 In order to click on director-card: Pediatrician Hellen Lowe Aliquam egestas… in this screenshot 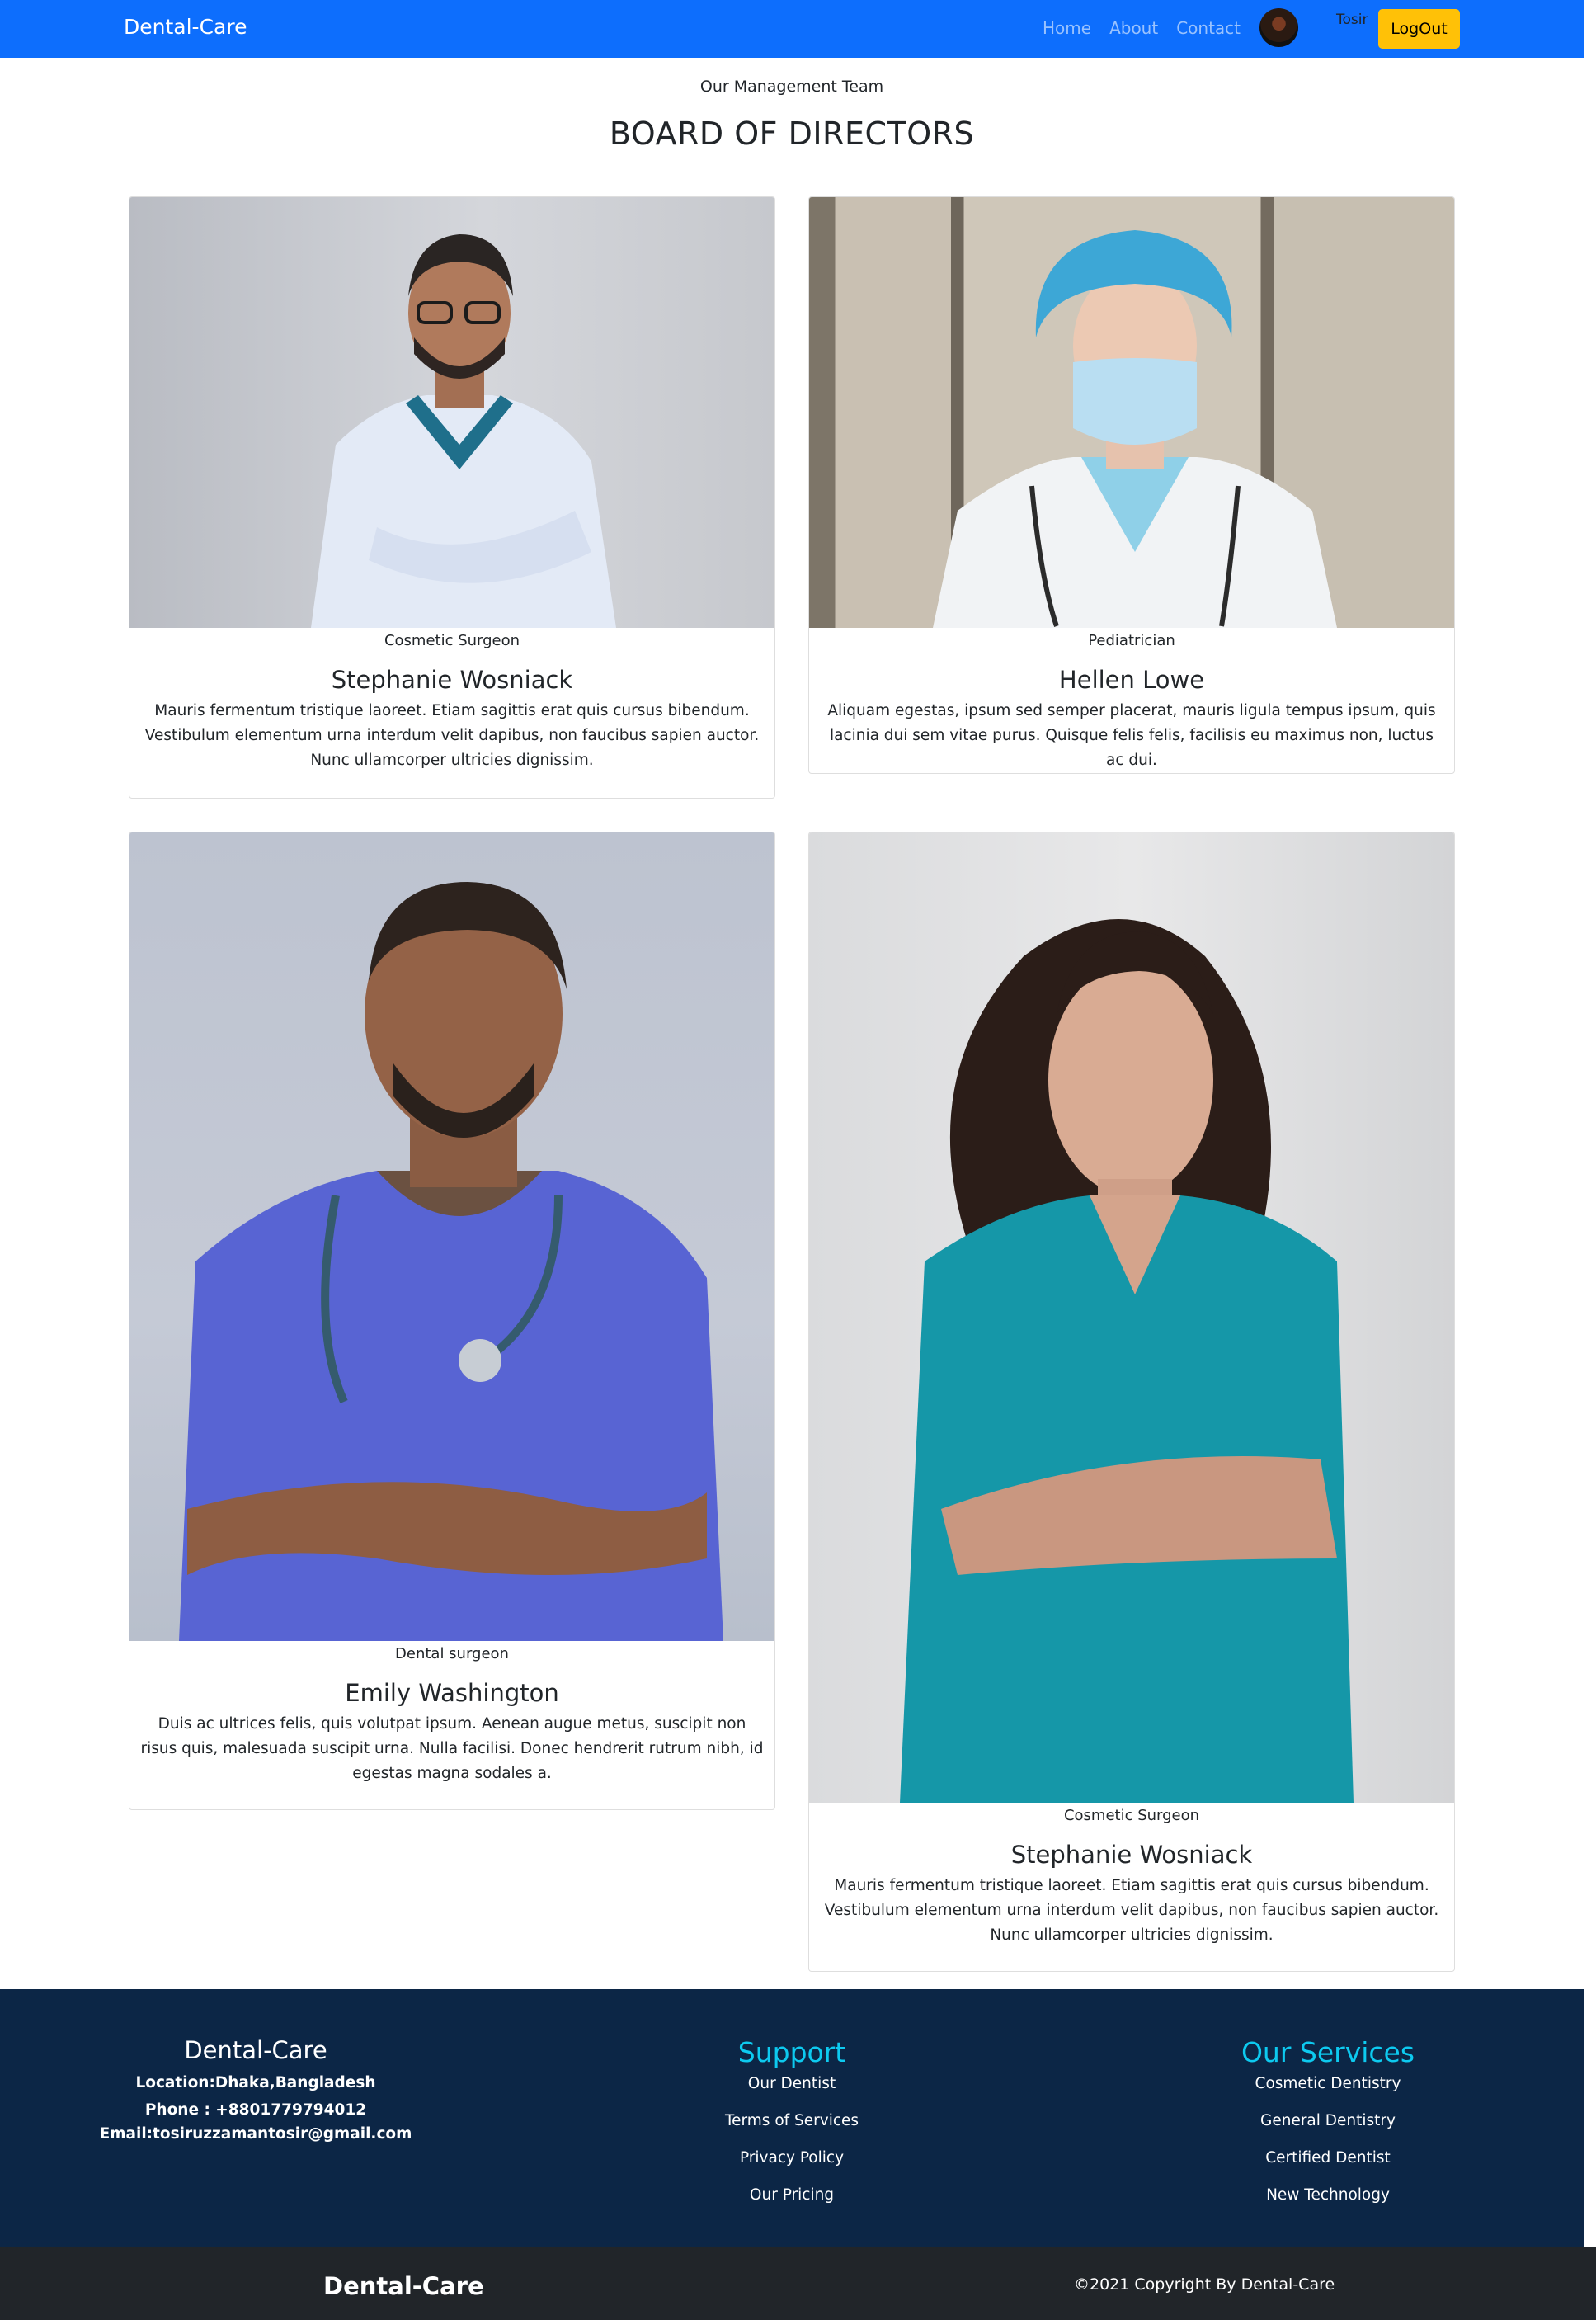, I will do `click(1131, 485)`.